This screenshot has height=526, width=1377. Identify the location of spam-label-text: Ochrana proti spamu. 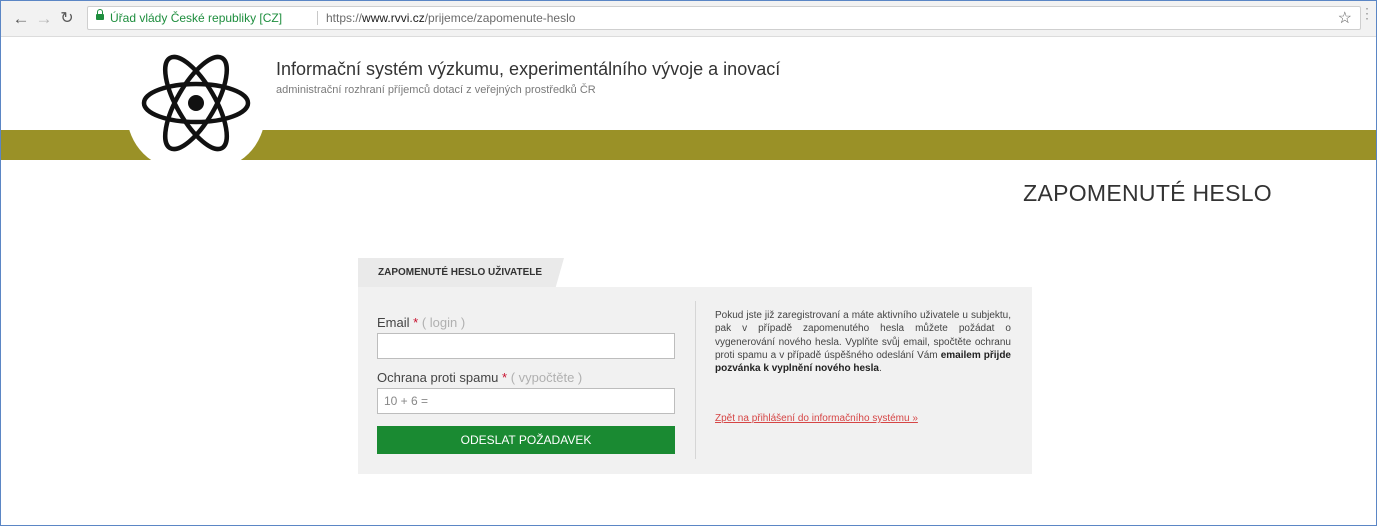
(438, 377).